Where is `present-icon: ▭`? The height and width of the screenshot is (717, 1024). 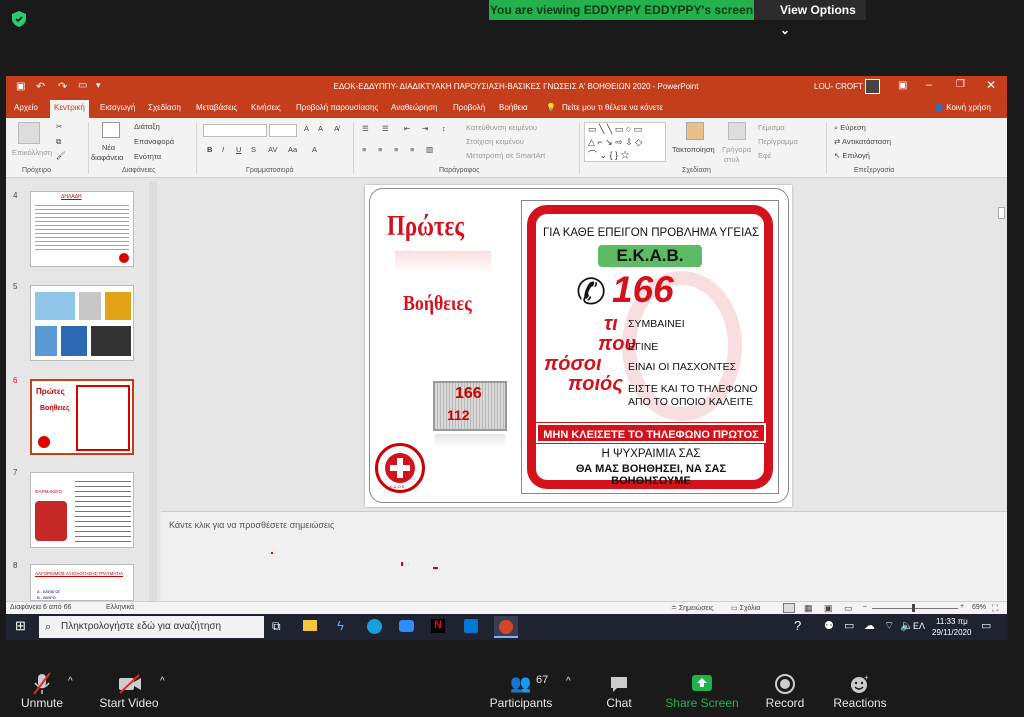
present-icon: ▭ is located at coordinates (82, 85).